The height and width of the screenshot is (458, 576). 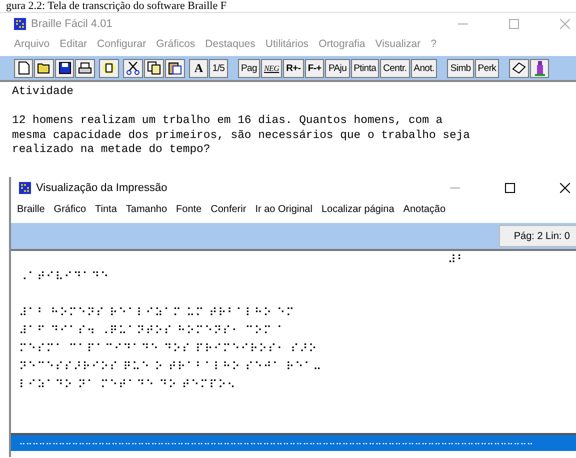 What do you see at coordinates (424, 209) in the screenshot?
I see `menu-item: Anotação` at bounding box center [424, 209].